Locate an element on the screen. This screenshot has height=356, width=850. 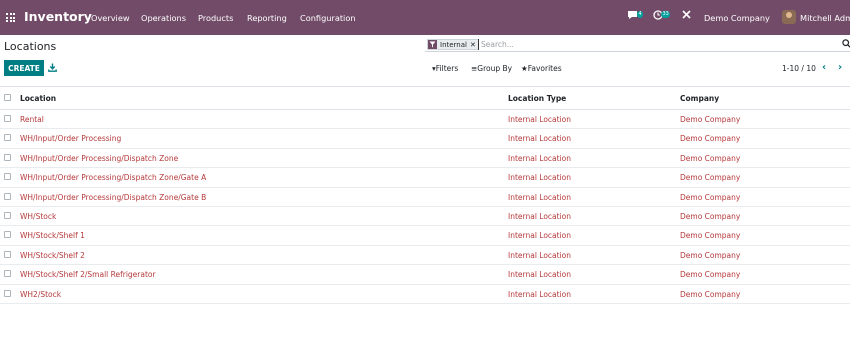
table-row: Rental Internal Location Demo Company is located at coordinates (425, 120).